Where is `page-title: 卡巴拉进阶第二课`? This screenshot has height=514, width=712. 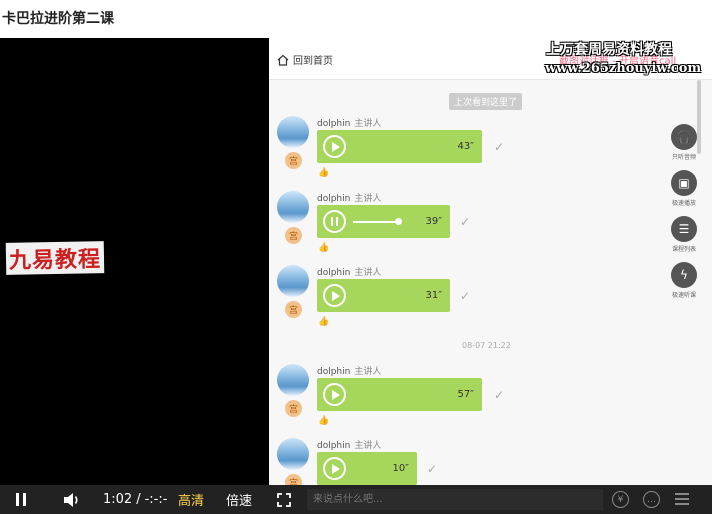
page-title: 卡巴拉进阶第二课 is located at coordinates (58, 19).